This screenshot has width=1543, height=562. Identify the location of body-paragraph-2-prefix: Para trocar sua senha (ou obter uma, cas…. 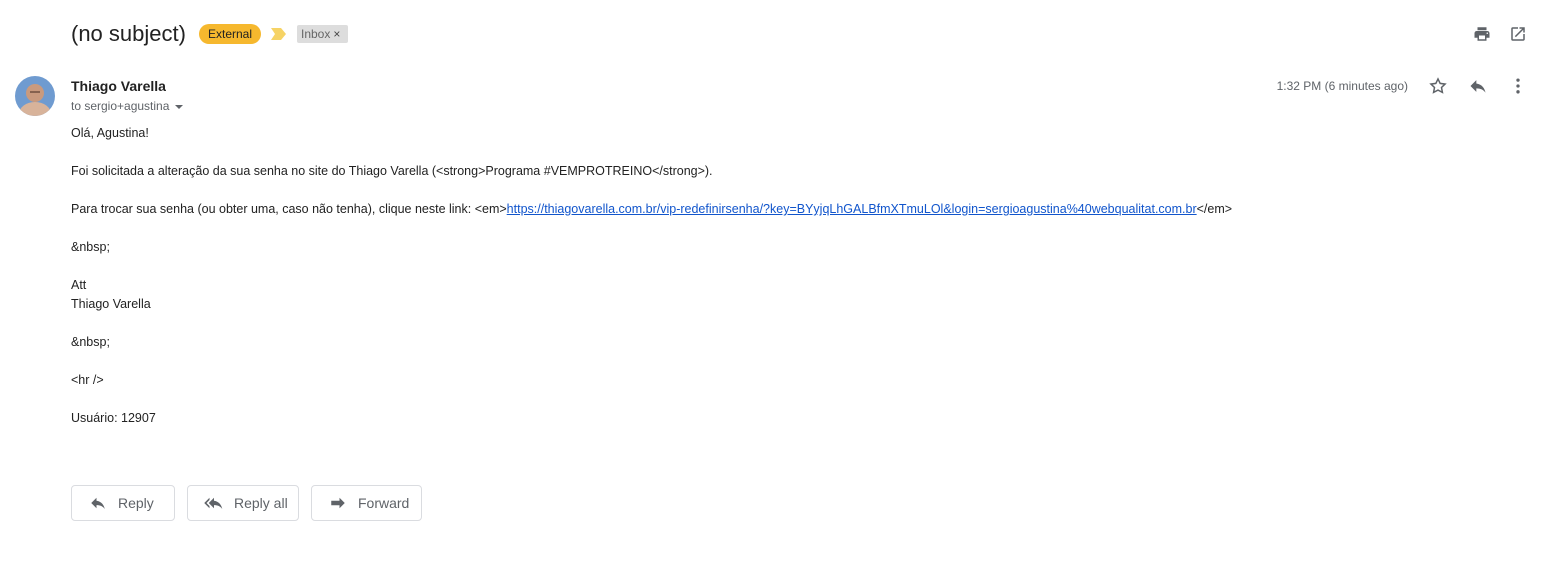
(289, 209).